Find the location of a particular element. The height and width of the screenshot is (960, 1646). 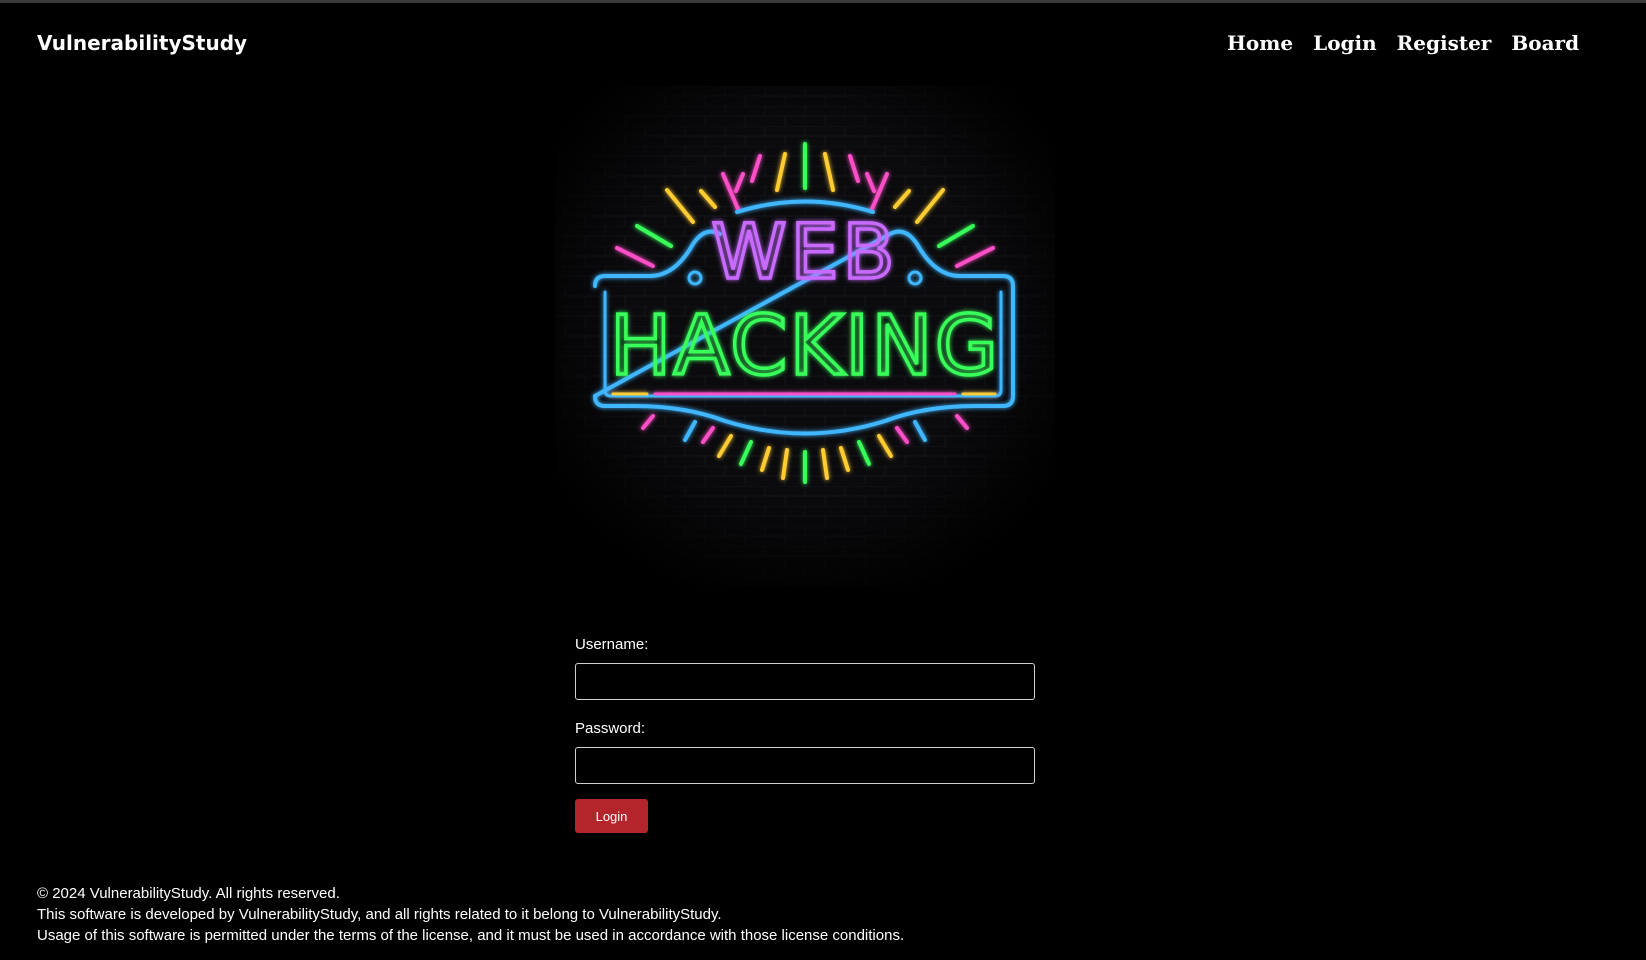

neon-text-web: WEB is located at coordinates (804, 251).